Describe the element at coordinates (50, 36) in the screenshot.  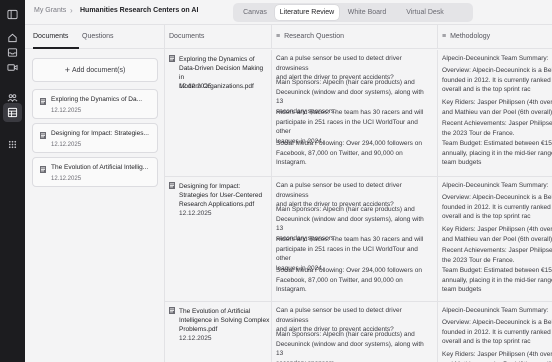
I see `tab-documents: Documents` at that location.